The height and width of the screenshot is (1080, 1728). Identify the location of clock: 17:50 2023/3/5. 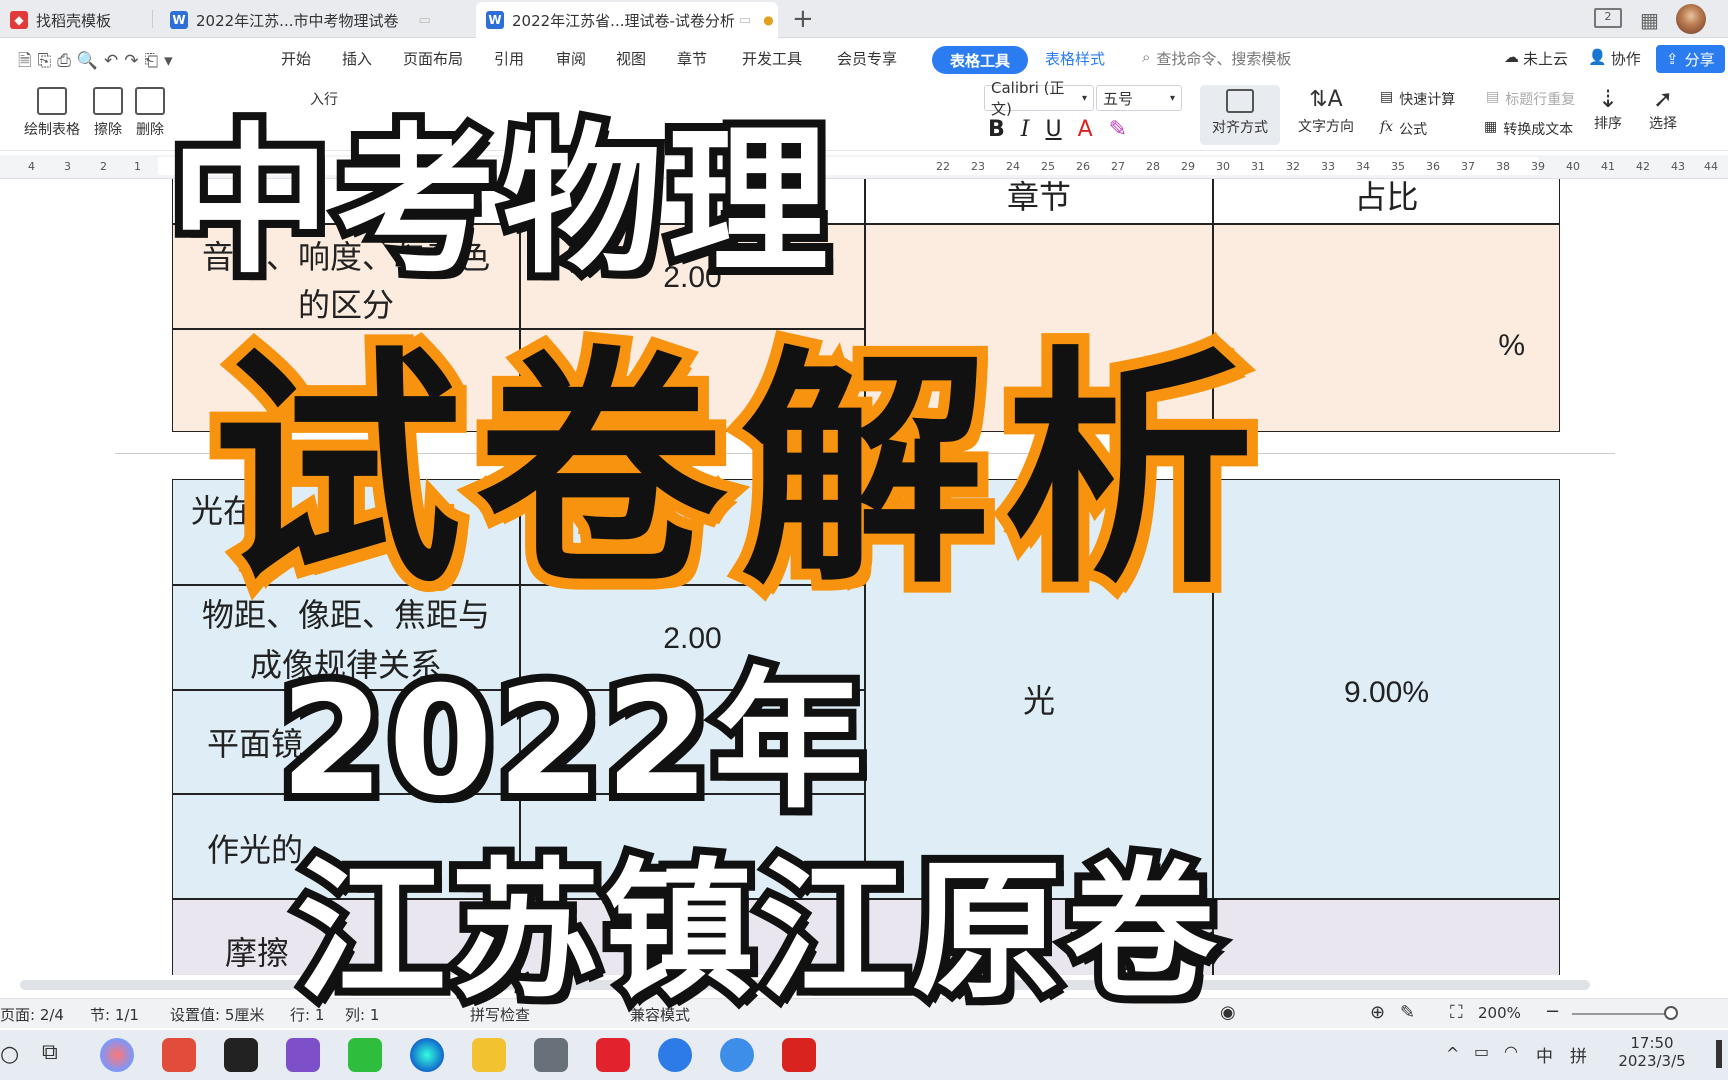
(1652, 1052).